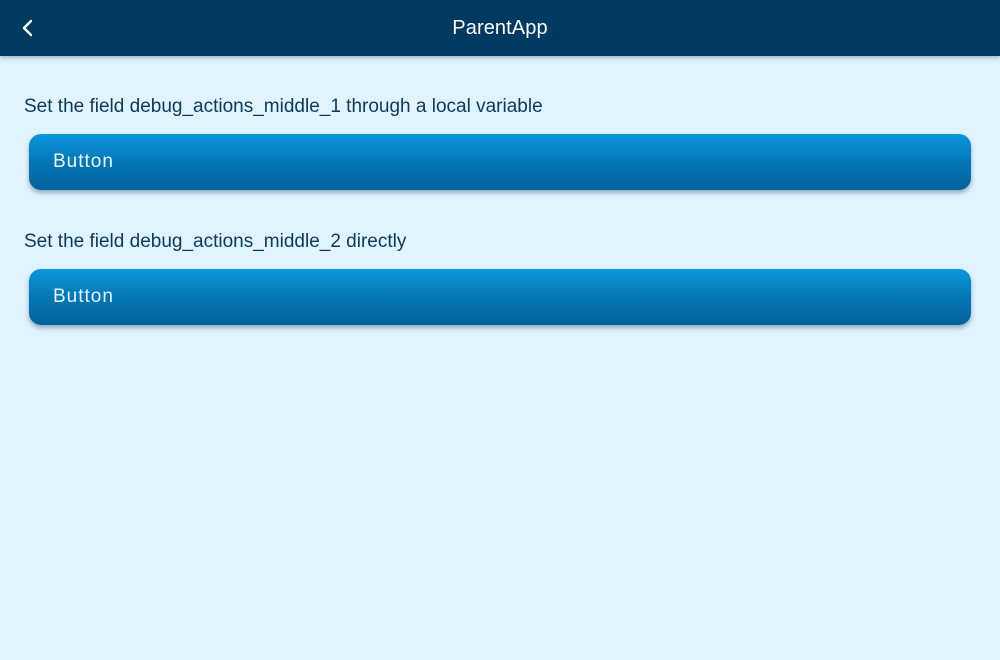 This screenshot has height=660, width=1000. I want to click on back-button, so click(28, 28).